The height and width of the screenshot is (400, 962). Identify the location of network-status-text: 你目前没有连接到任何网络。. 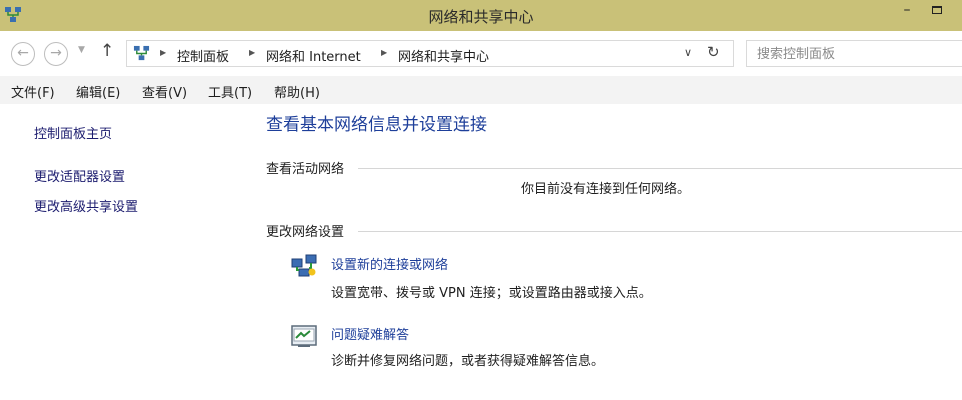
(606, 189).